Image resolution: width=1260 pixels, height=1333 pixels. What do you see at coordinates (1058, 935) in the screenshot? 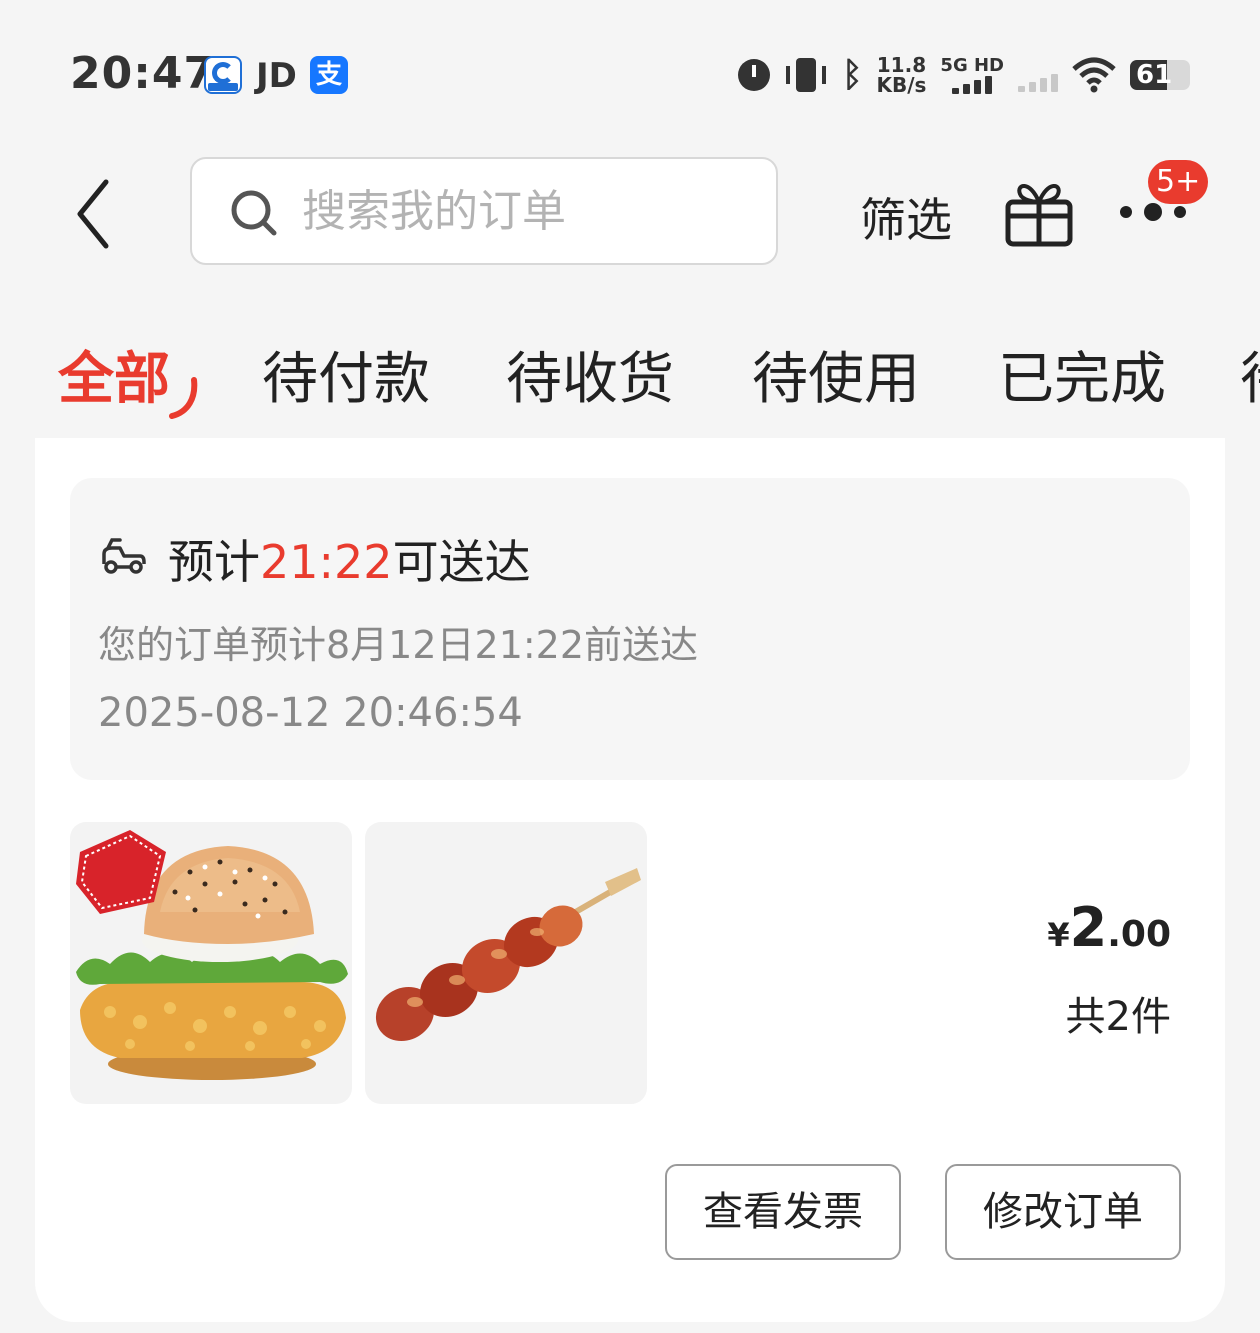
I see `price-currency: ¥` at bounding box center [1058, 935].